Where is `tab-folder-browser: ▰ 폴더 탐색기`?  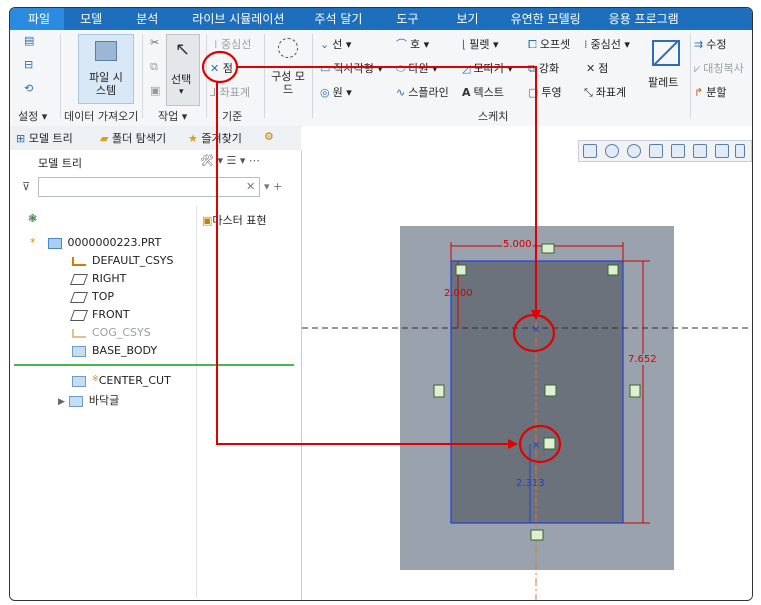 tab-folder-browser: ▰ 폴더 탐색기 is located at coordinates (133, 138).